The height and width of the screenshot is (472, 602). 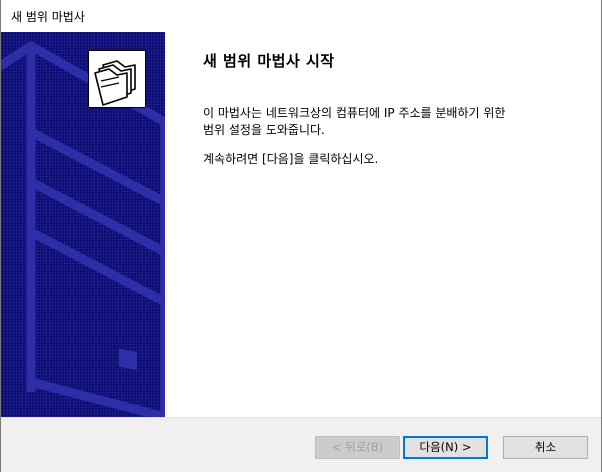 I want to click on wizard-instruction: 계속하려면 [다음]을 클릭하십시오., so click(x=291, y=159).